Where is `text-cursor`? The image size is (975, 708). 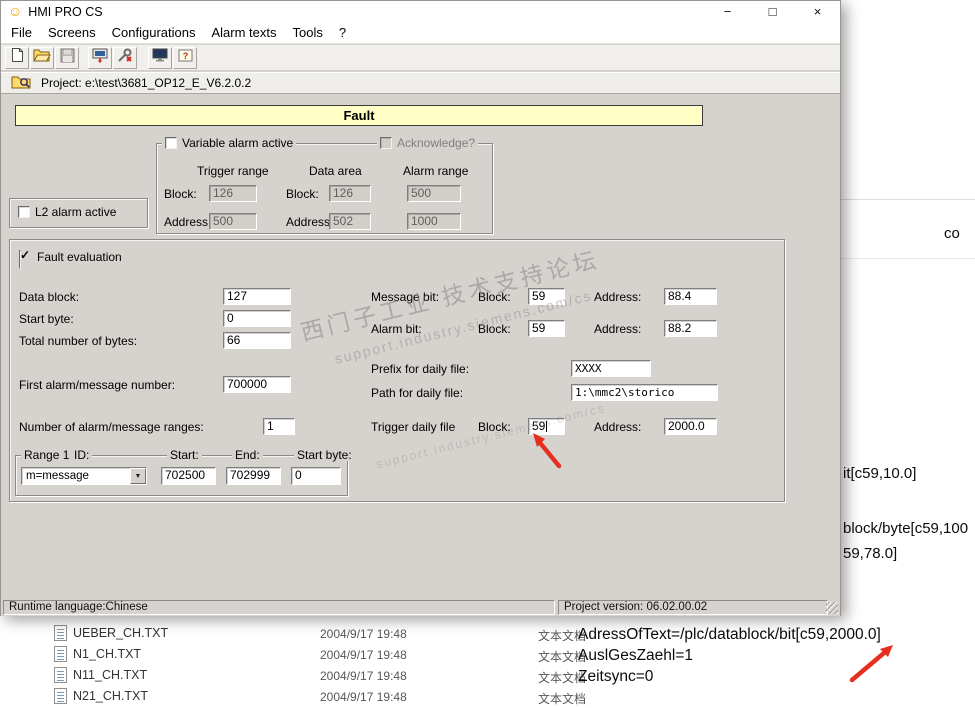 text-cursor is located at coordinates (547, 426).